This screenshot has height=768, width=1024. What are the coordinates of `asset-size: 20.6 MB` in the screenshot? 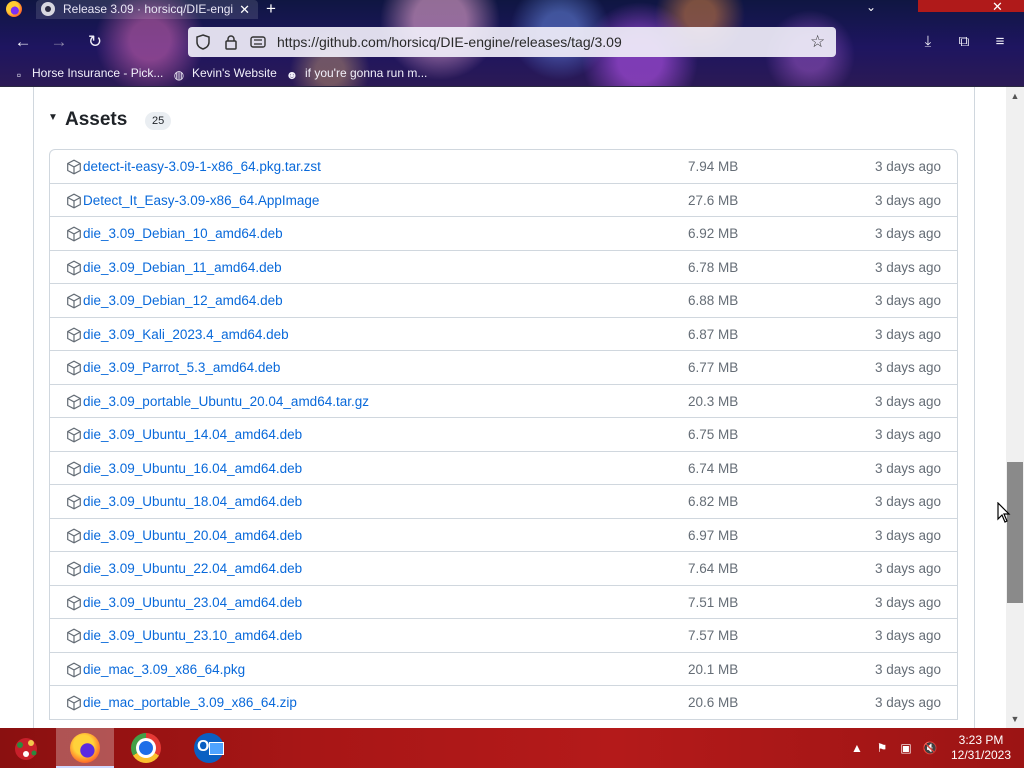 It's located at (713, 702).